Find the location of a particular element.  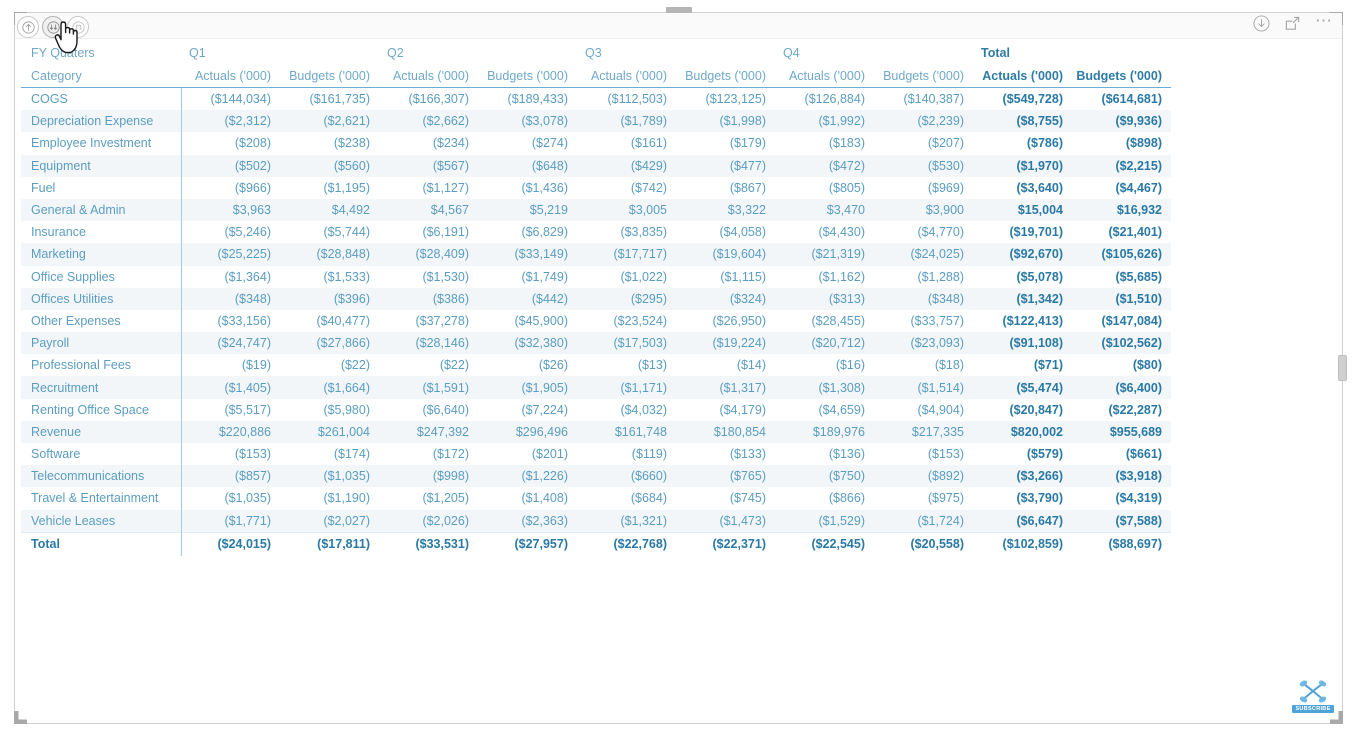

total-value-cell: ($20,558) is located at coordinates (923, 543).